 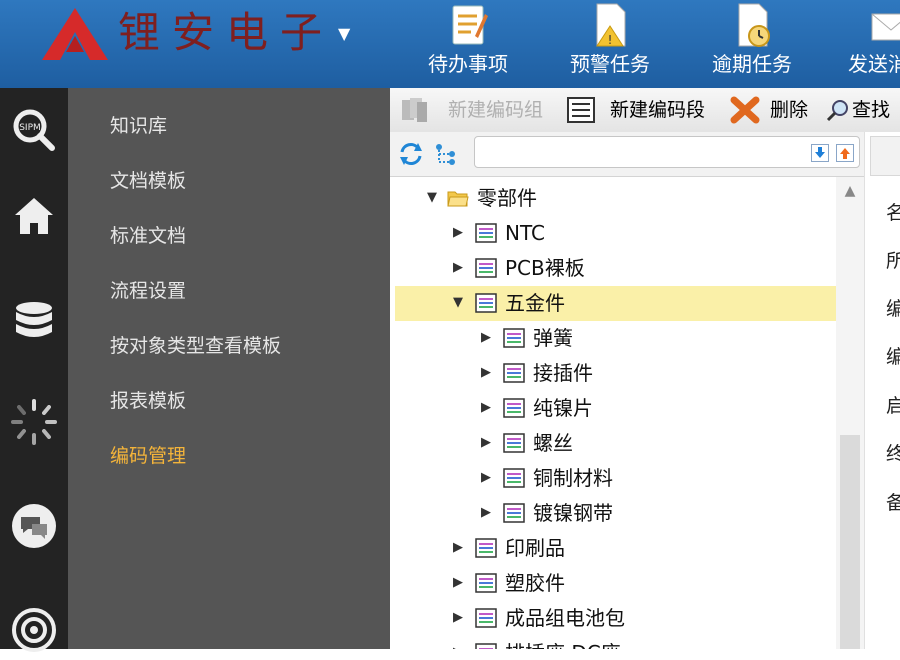 I want to click on icon-sidebar, so click(x=34, y=368).